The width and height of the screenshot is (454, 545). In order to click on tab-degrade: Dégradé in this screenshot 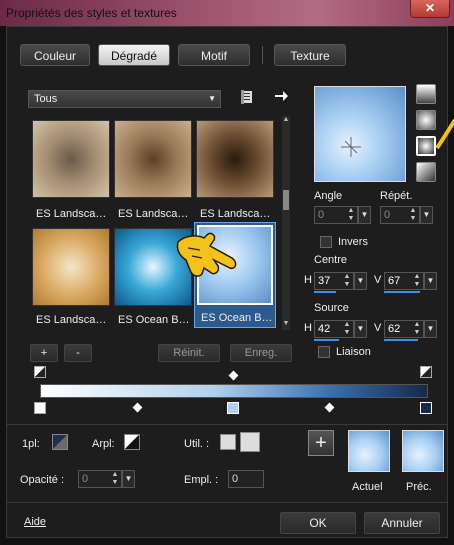, I will do `click(134, 55)`.